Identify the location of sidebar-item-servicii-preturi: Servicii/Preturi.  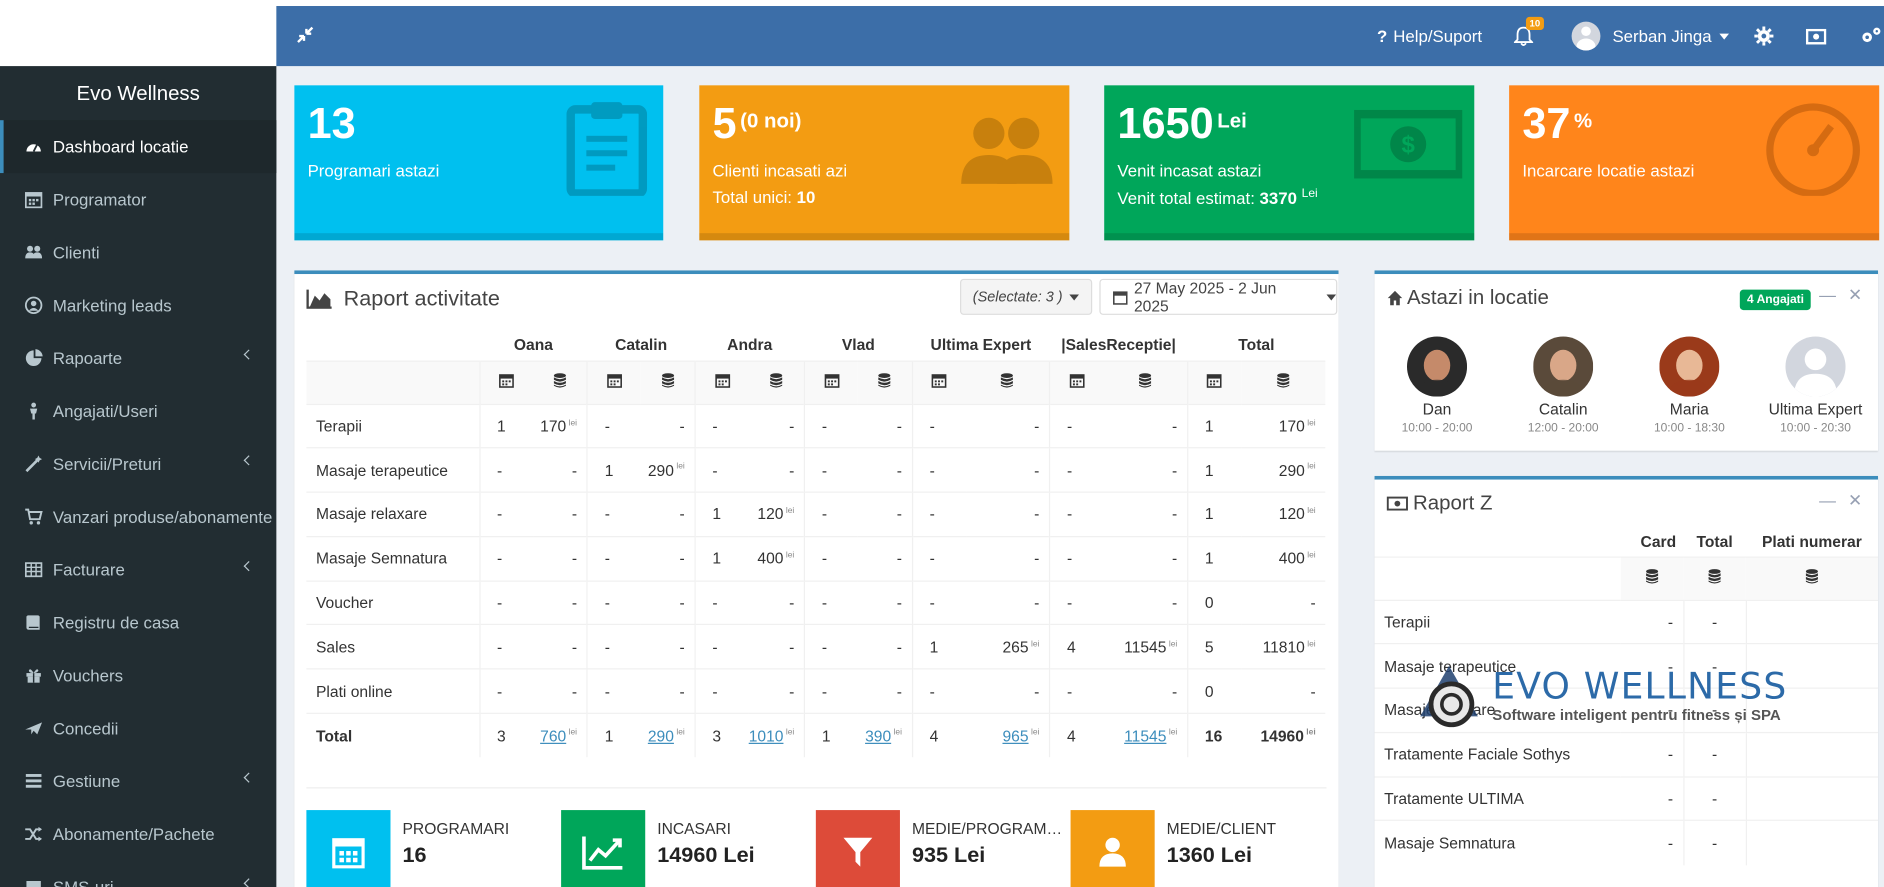
(138, 463).